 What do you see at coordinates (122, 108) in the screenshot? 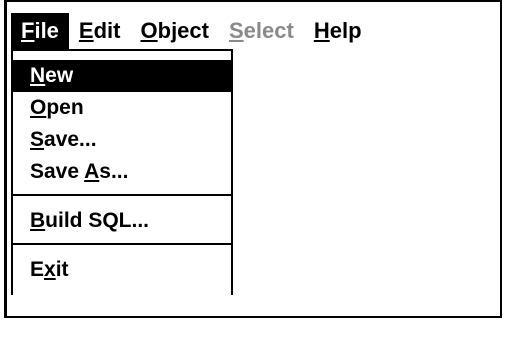
I see `menu-item-open: Open` at bounding box center [122, 108].